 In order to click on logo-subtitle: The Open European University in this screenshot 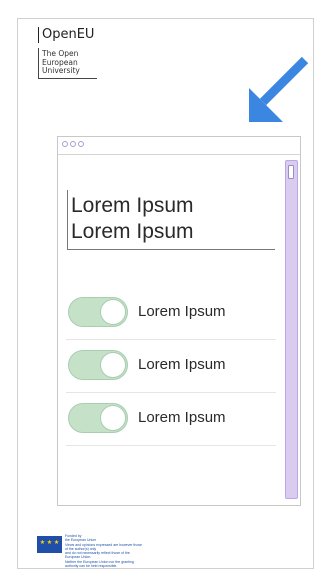, I will do `click(67, 63)`.